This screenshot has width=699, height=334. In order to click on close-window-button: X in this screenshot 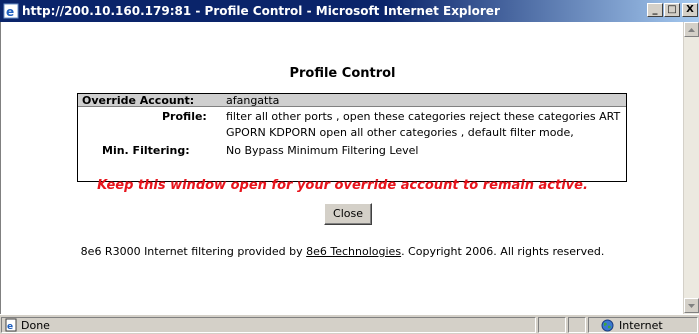, I will do `click(690, 10)`.